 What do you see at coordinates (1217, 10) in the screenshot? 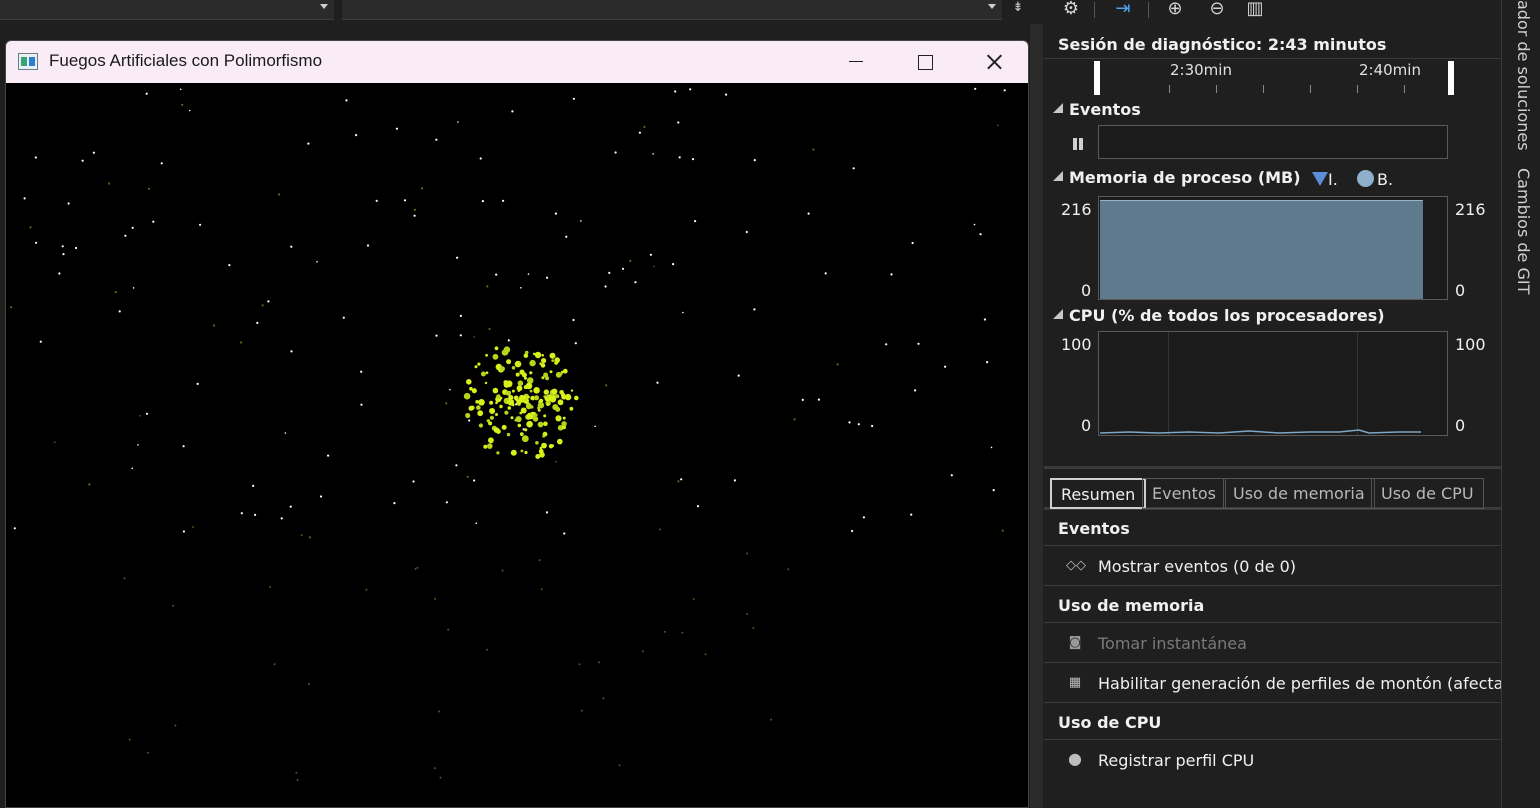
I see `zoom-out-icon: ⊖` at bounding box center [1217, 10].